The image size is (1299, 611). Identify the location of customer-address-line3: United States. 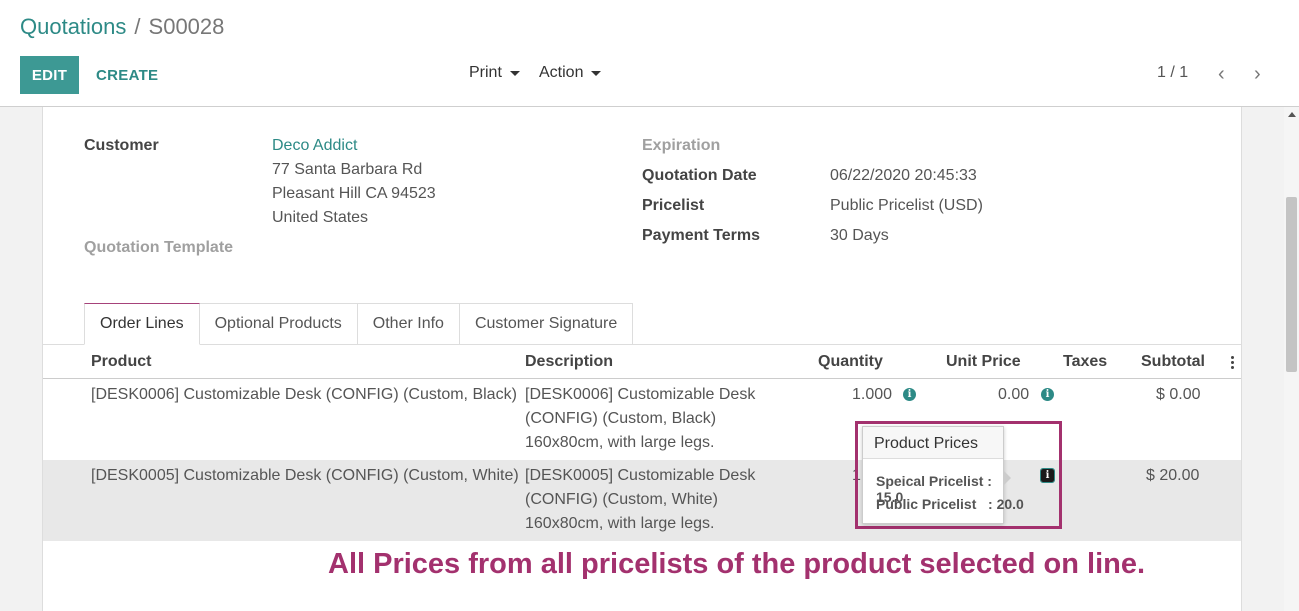
(320, 217).